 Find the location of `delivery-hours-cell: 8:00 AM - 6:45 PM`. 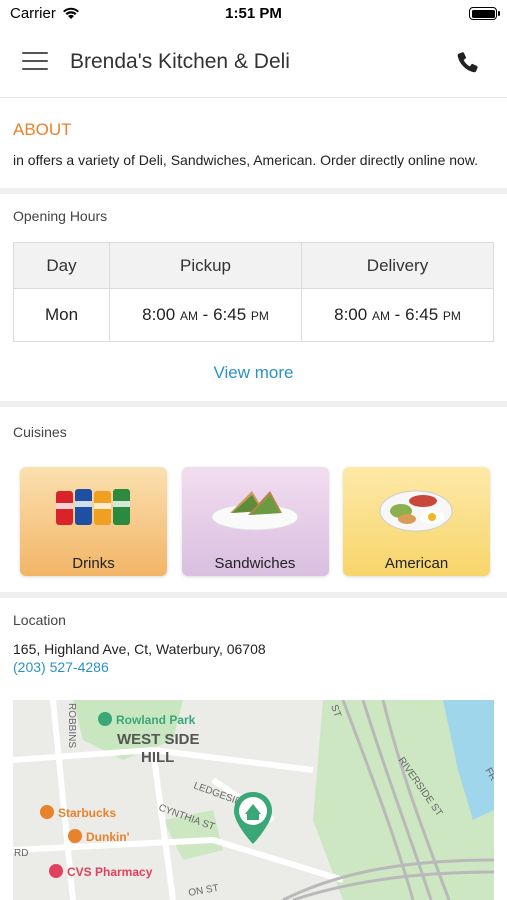

delivery-hours-cell: 8:00 AM - 6:45 PM is located at coordinates (397, 315).